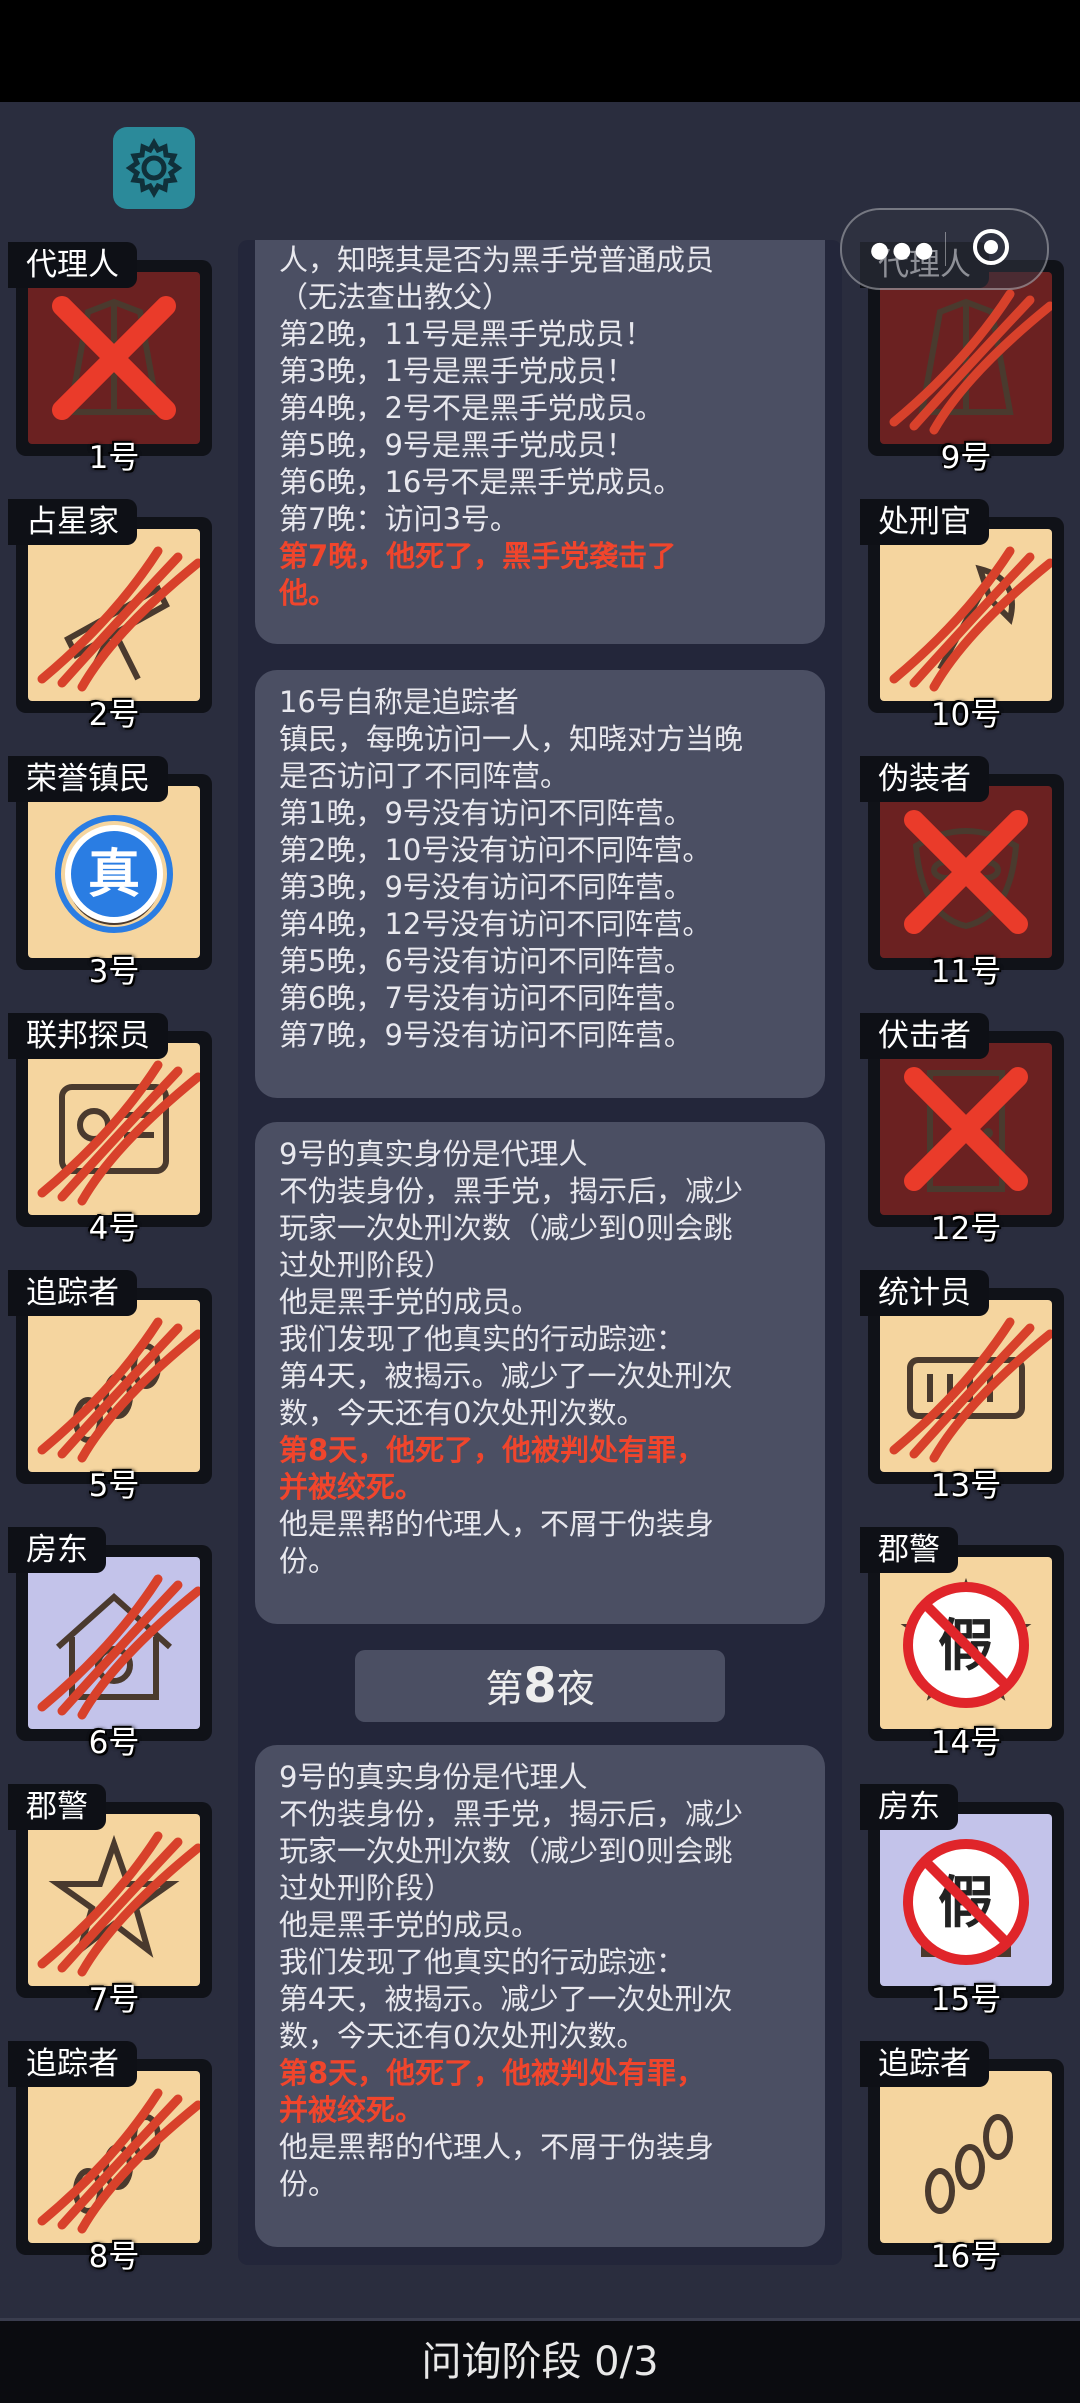  What do you see at coordinates (492, 1450) in the screenshot?
I see `log-line-death: 第8天，他死了，他被判处有罪，` at bounding box center [492, 1450].